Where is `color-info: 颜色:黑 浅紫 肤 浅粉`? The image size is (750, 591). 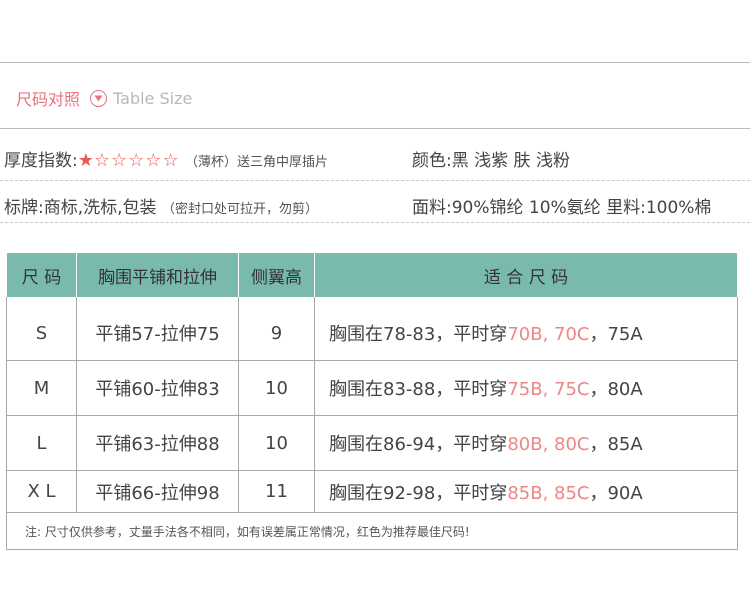
color-info: 颜色:黑 浅紫 肤 浅粉 is located at coordinates (491, 158).